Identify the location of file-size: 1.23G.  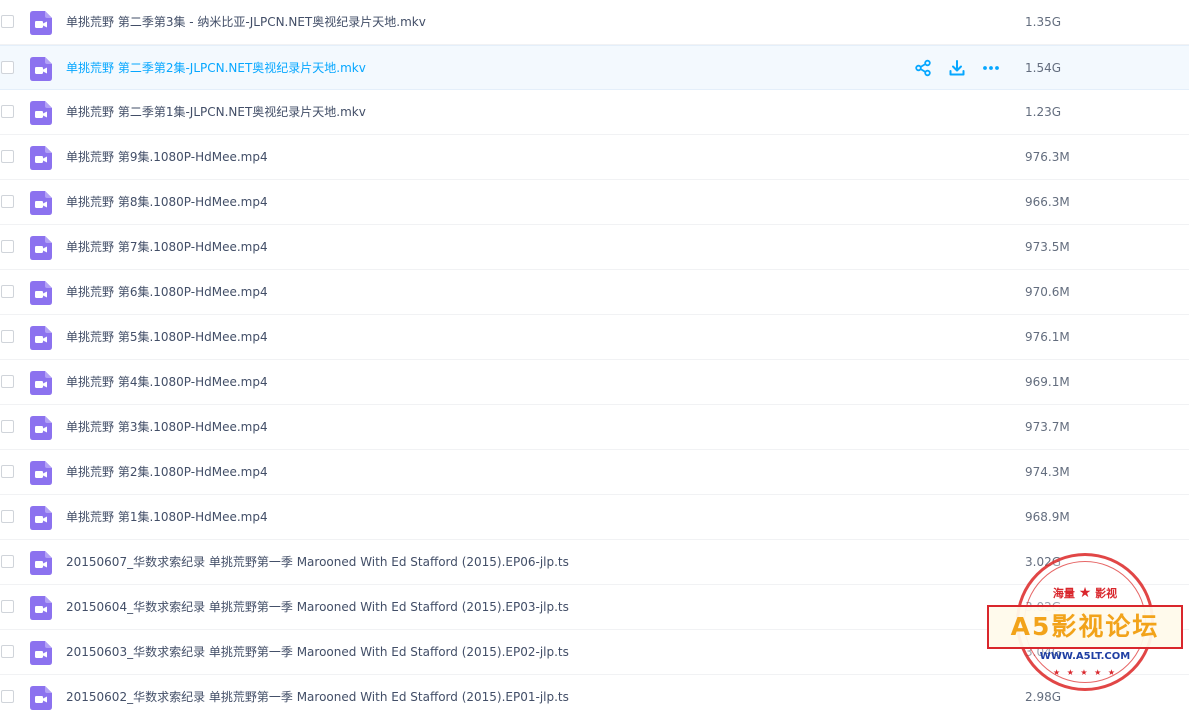
(1043, 112).